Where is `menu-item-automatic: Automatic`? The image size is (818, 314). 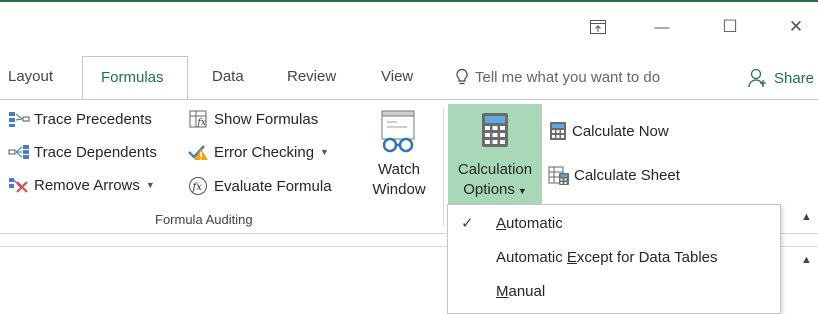 menu-item-automatic: Automatic is located at coordinates (529, 223).